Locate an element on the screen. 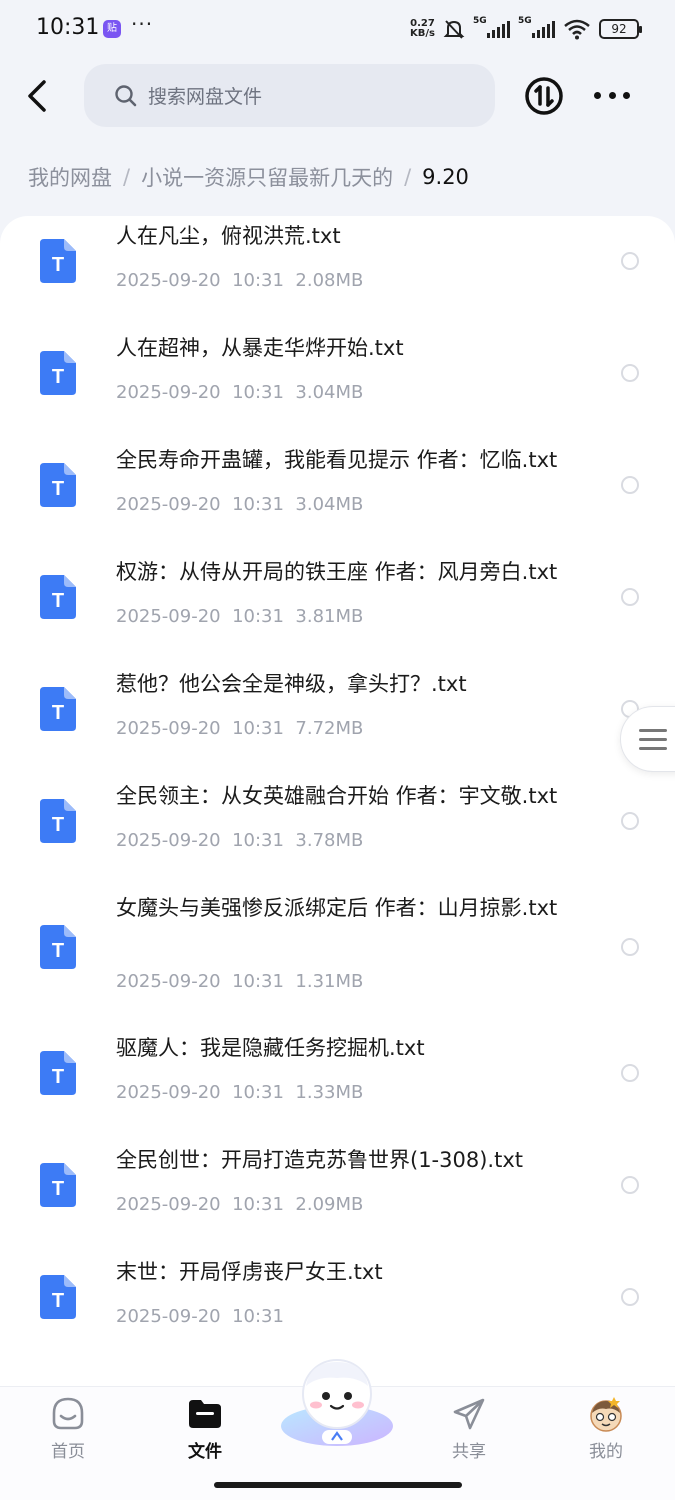  file-name: 全民创世：开局打造克苏鲁世界(1-308).txt is located at coordinates (319, 1160).